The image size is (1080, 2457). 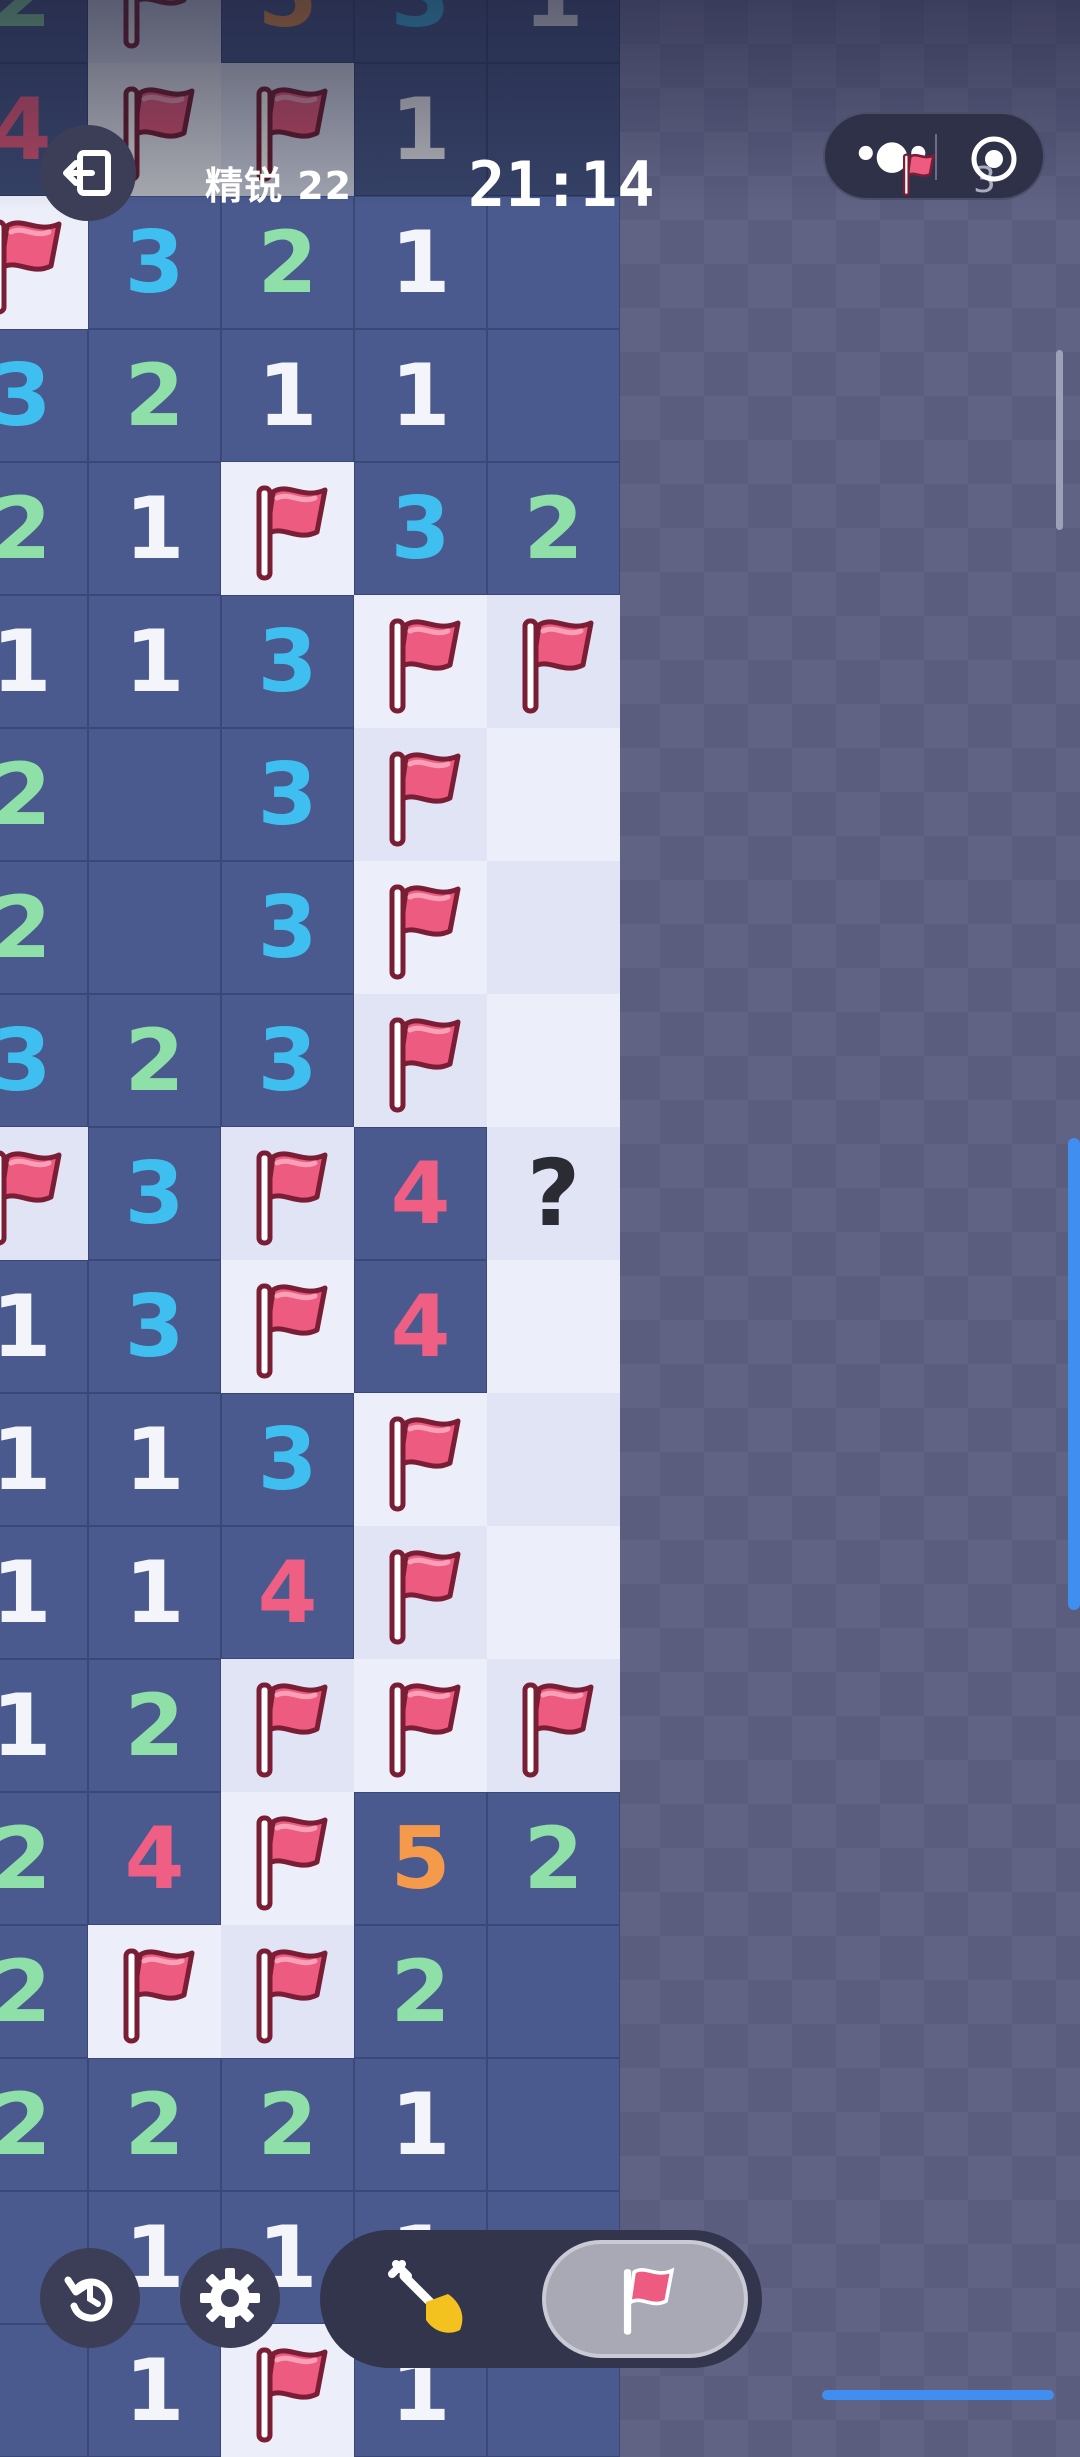 What do you see at coordinates (934, 156) in the screenshot?
I see `mini-program-capsule: •●• 3` at bounding box center [934, 156].